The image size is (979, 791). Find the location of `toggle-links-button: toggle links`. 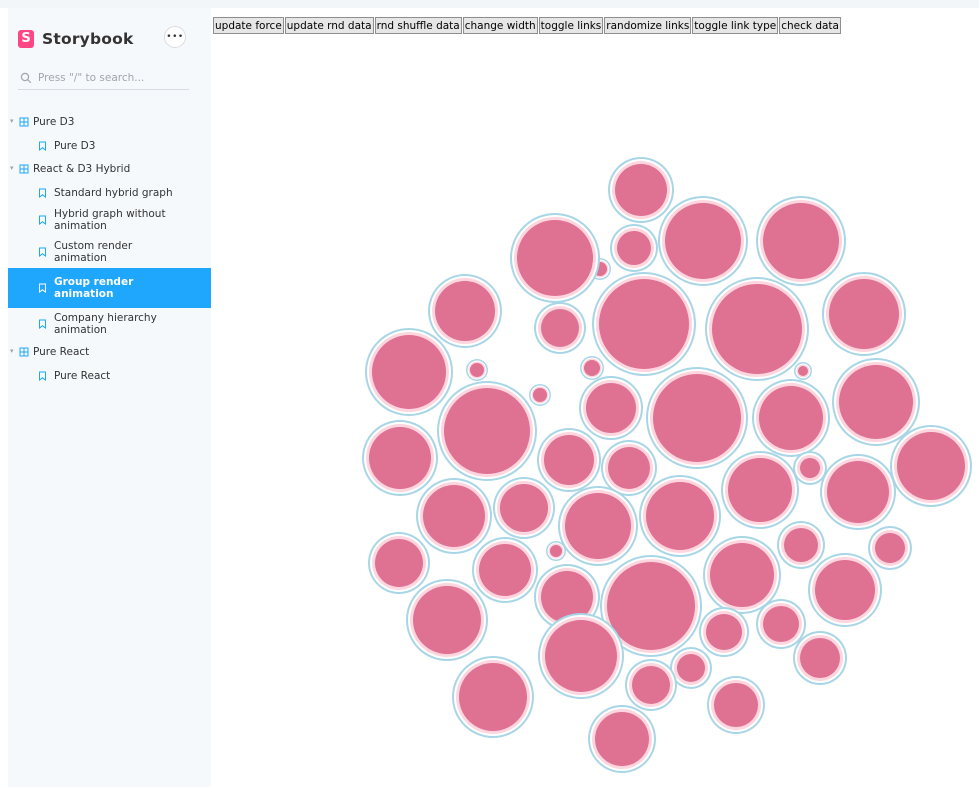

toggle-links-button: toggle links is located at coordinates (571, 25).